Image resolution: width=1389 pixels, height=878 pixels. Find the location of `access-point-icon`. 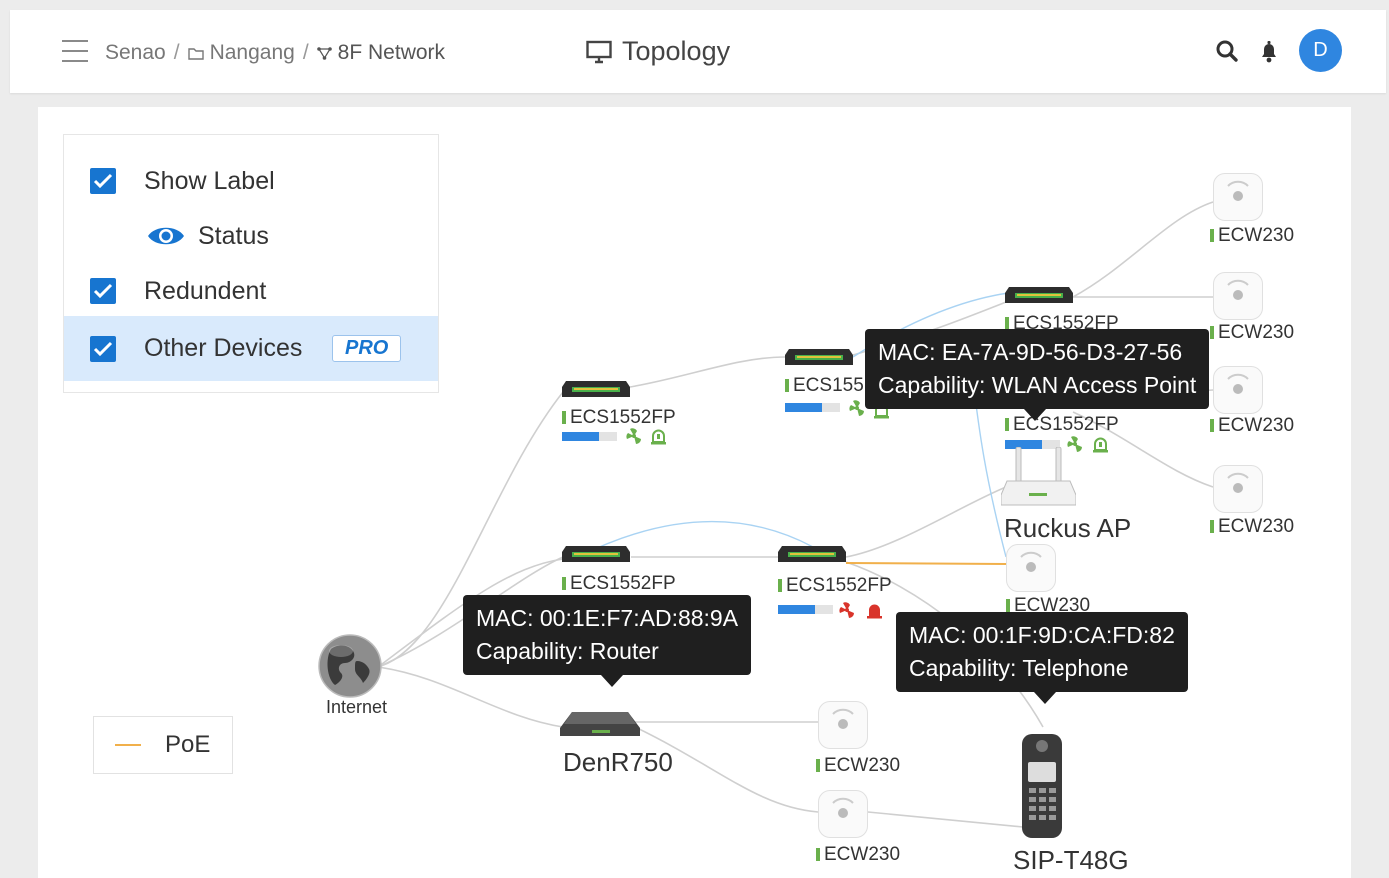

access-point-icon is located at coordinates (1038, 477).